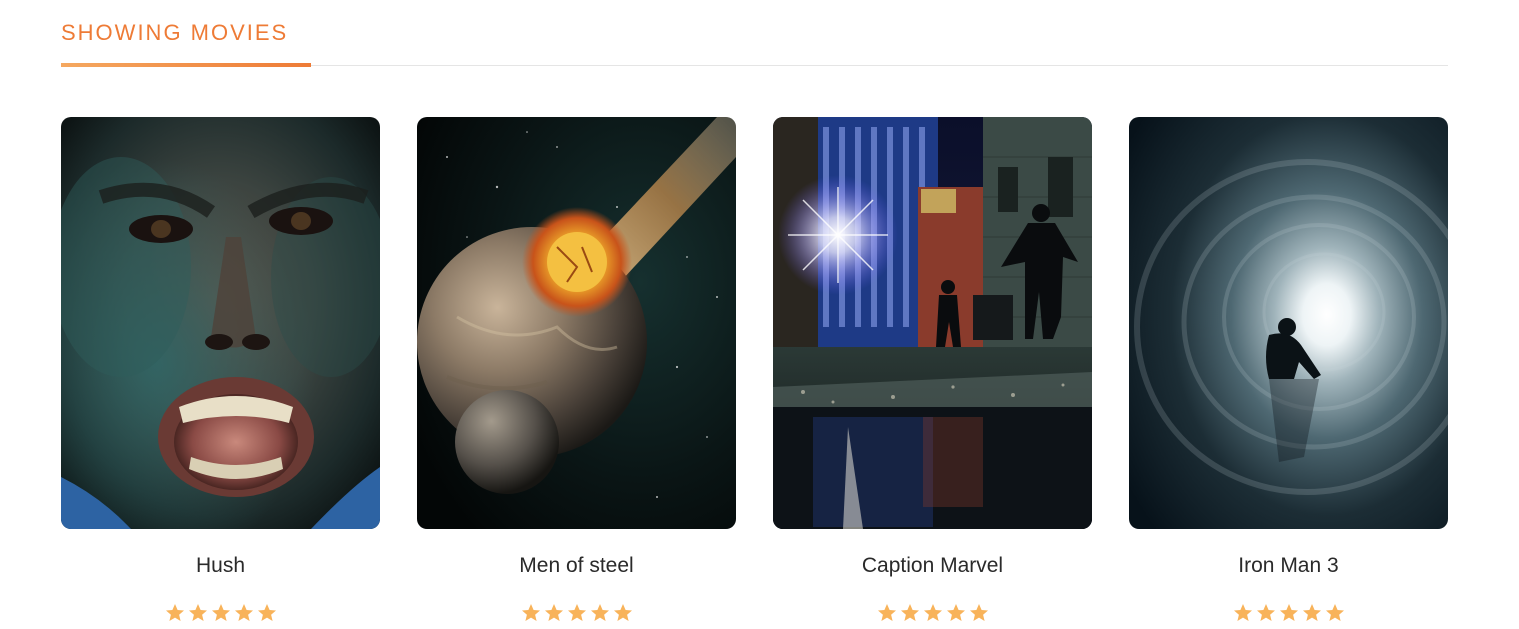 The width and height of the screenshot is (1519, 629). What do you see at coordinates (932, 566) in the screenshot?
I see `movie-title: Caption Marvel` at bounding box center [932, 566].